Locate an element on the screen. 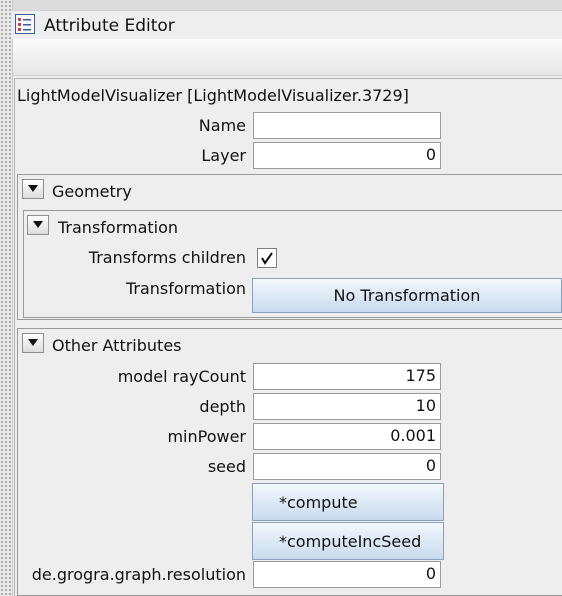 The height and width of the screenshot is (596, 562). checkmark-icon is located at coordinates (267, 258).